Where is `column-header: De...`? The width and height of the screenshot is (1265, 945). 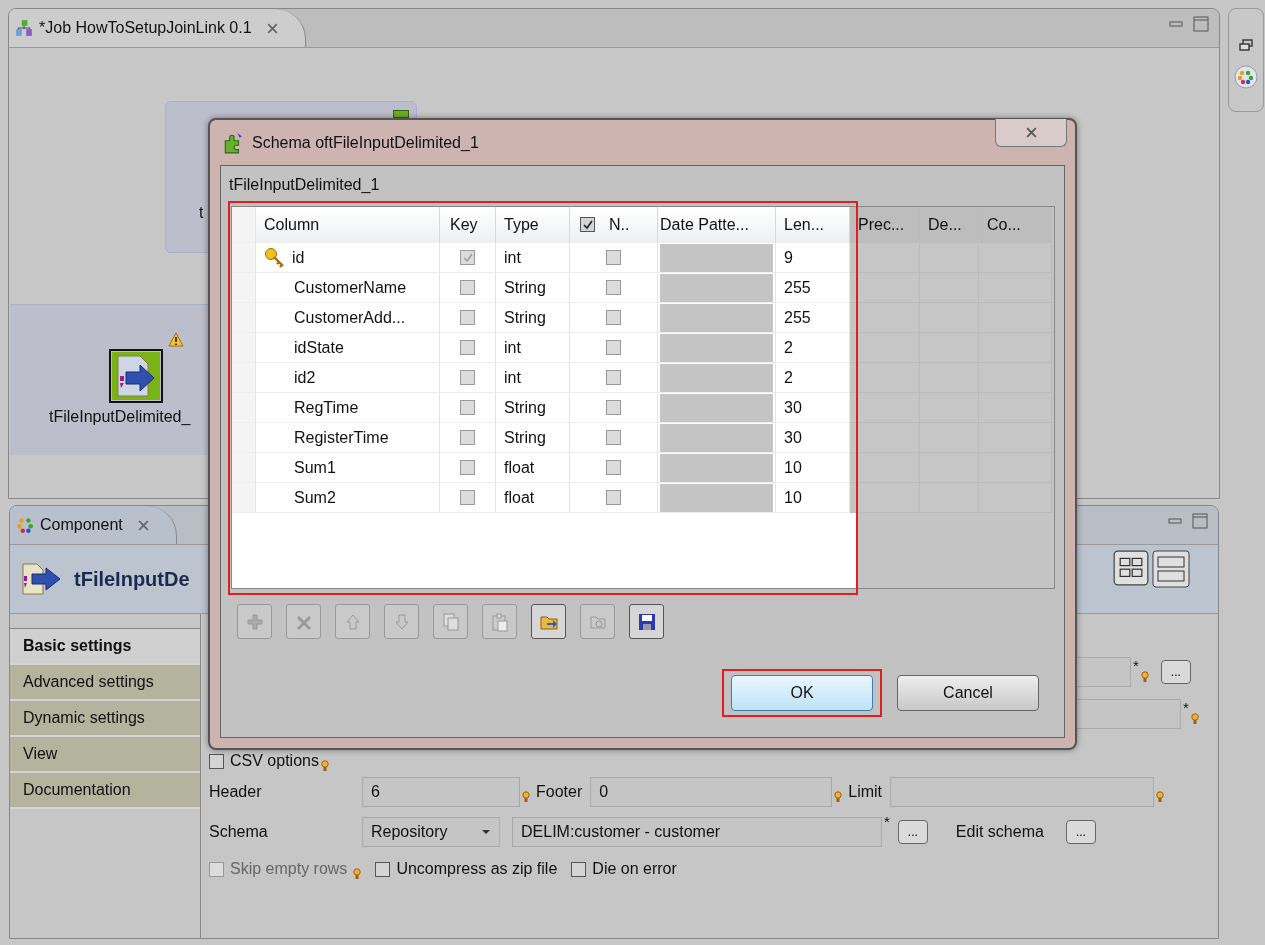
column-header: De... is located at coordinates (949, 225).